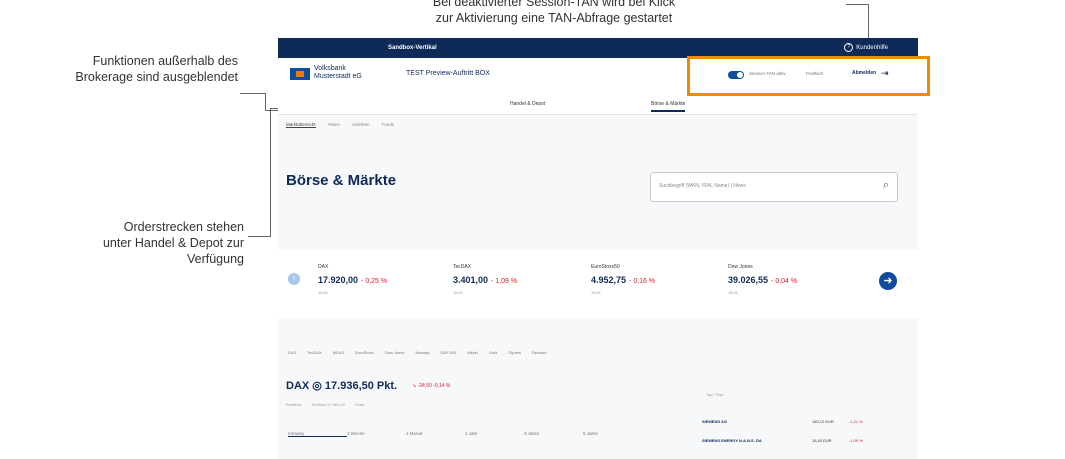 The image size is (1065, 459). Describe the element at coordinates (301, 125) in the screenshot. I see `subnav-item: Marktübersicht` at that location.